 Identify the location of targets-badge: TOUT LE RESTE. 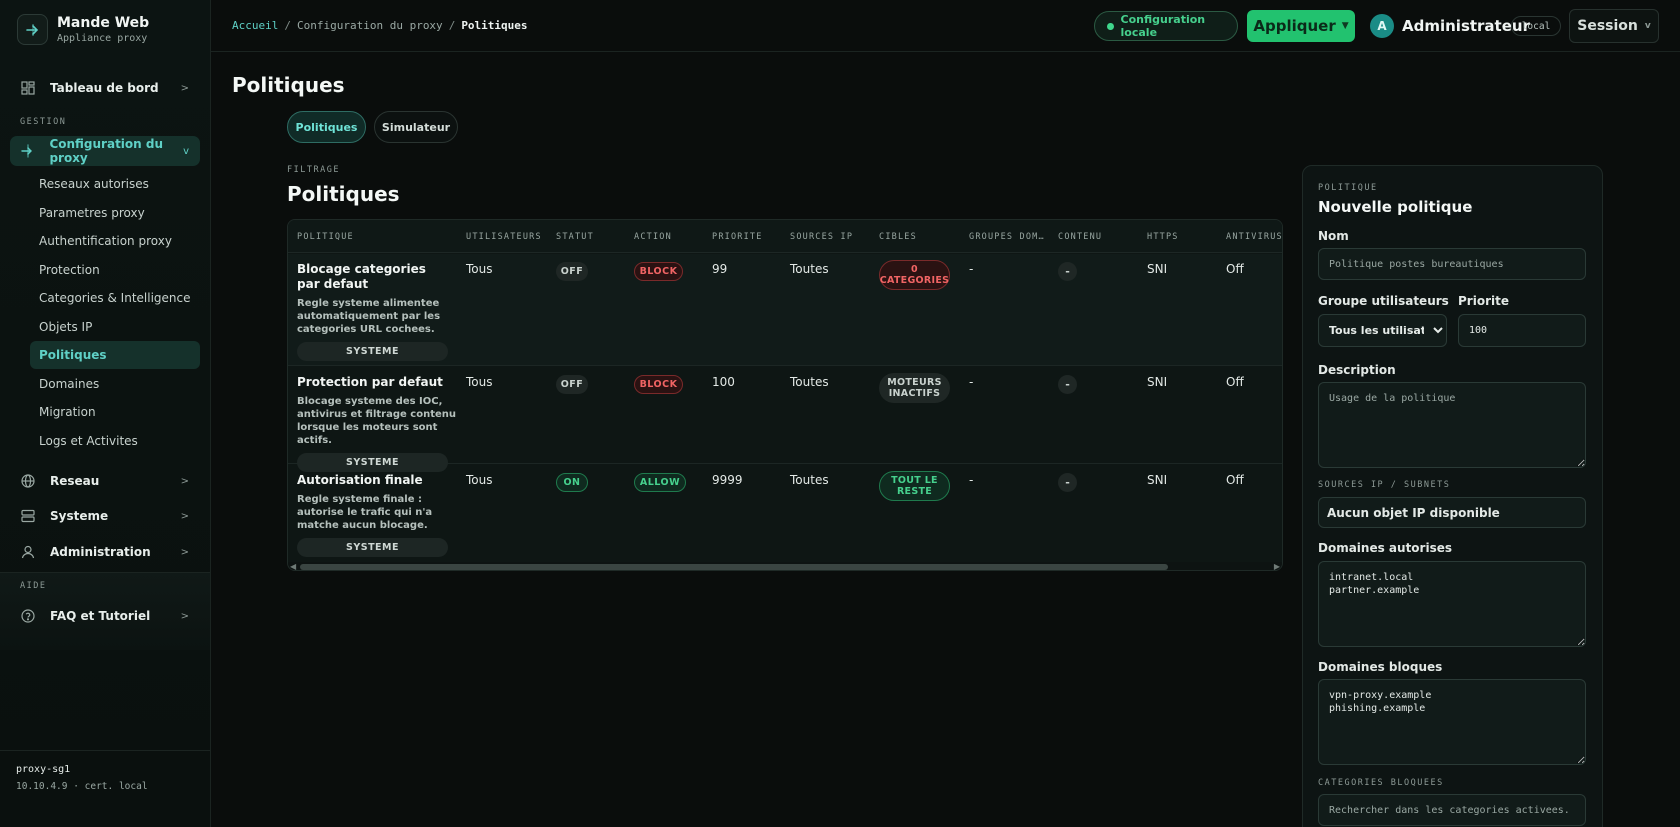
(914, 486).